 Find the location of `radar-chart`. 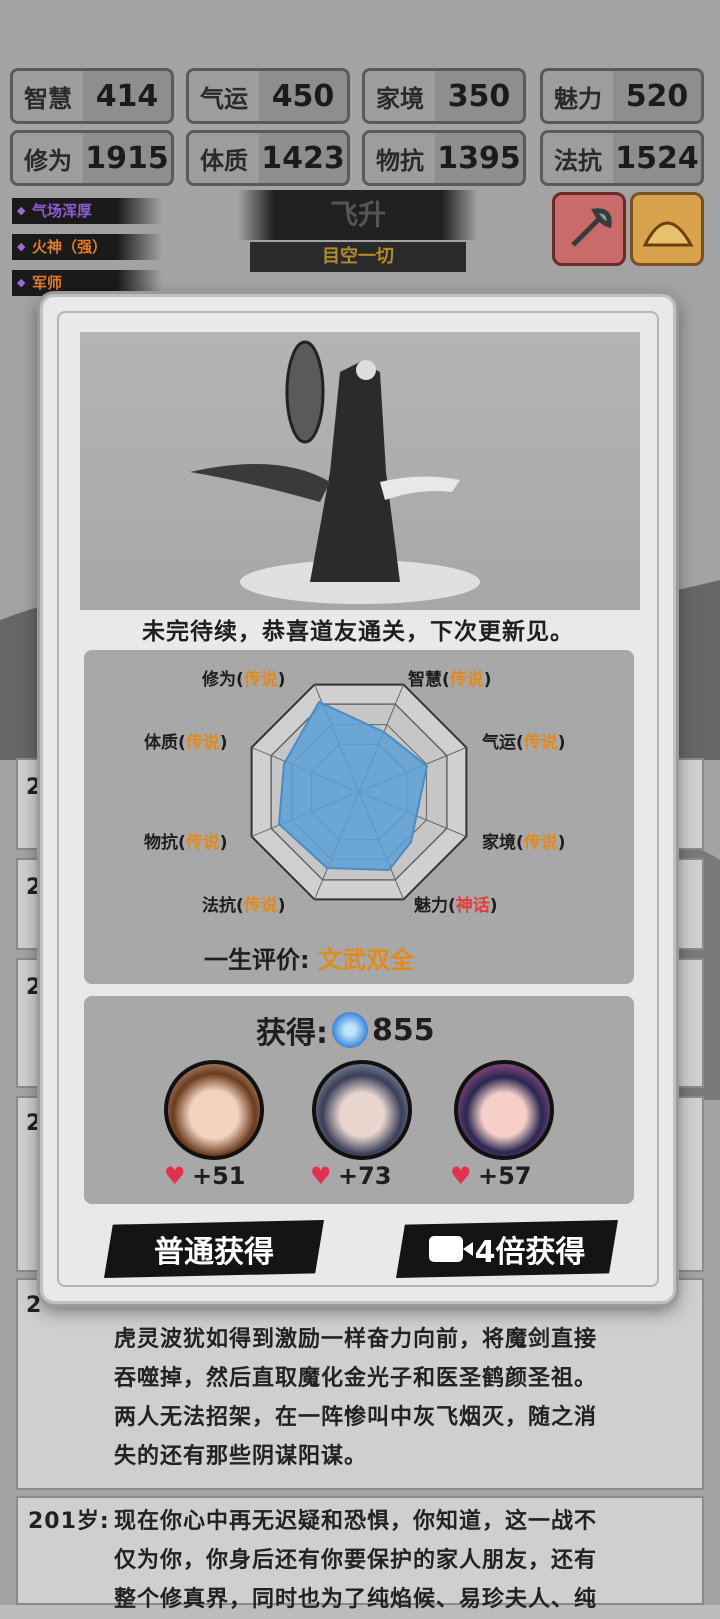

radar-chart is located at coordinates (359, 792).